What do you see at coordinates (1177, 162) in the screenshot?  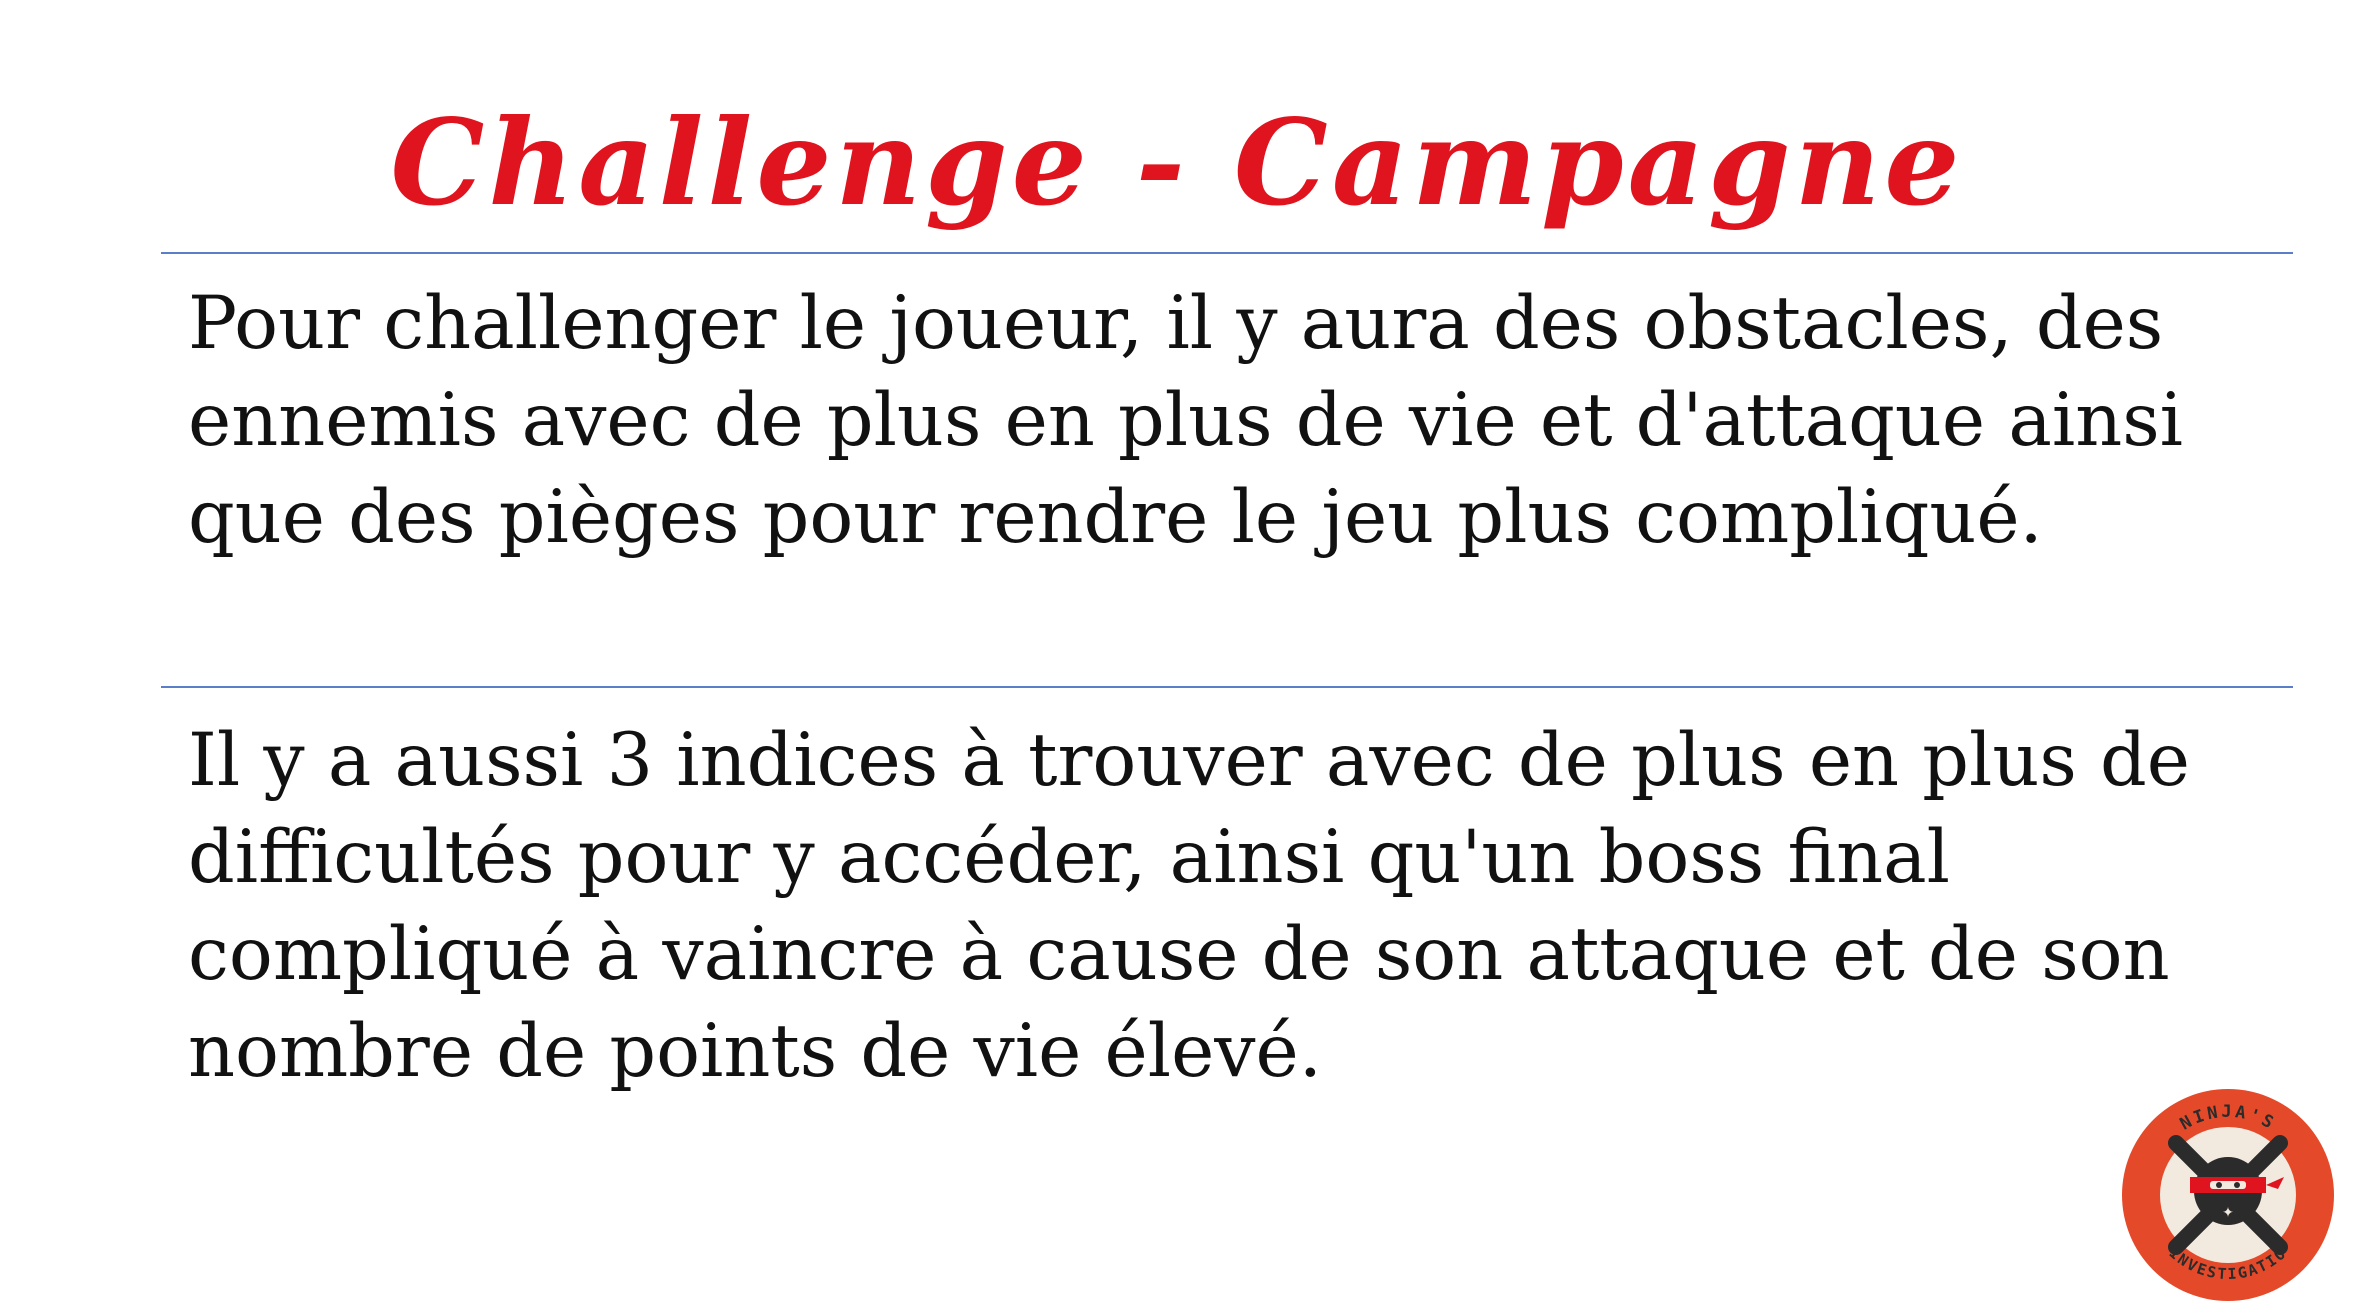 I see `slide-title: Challenge - Campagne` at bounding box center [1177, 162].